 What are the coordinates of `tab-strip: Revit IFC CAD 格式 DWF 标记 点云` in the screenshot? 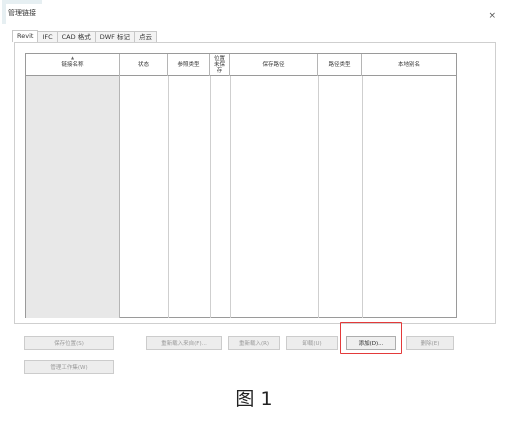 It's located at (84, 36).